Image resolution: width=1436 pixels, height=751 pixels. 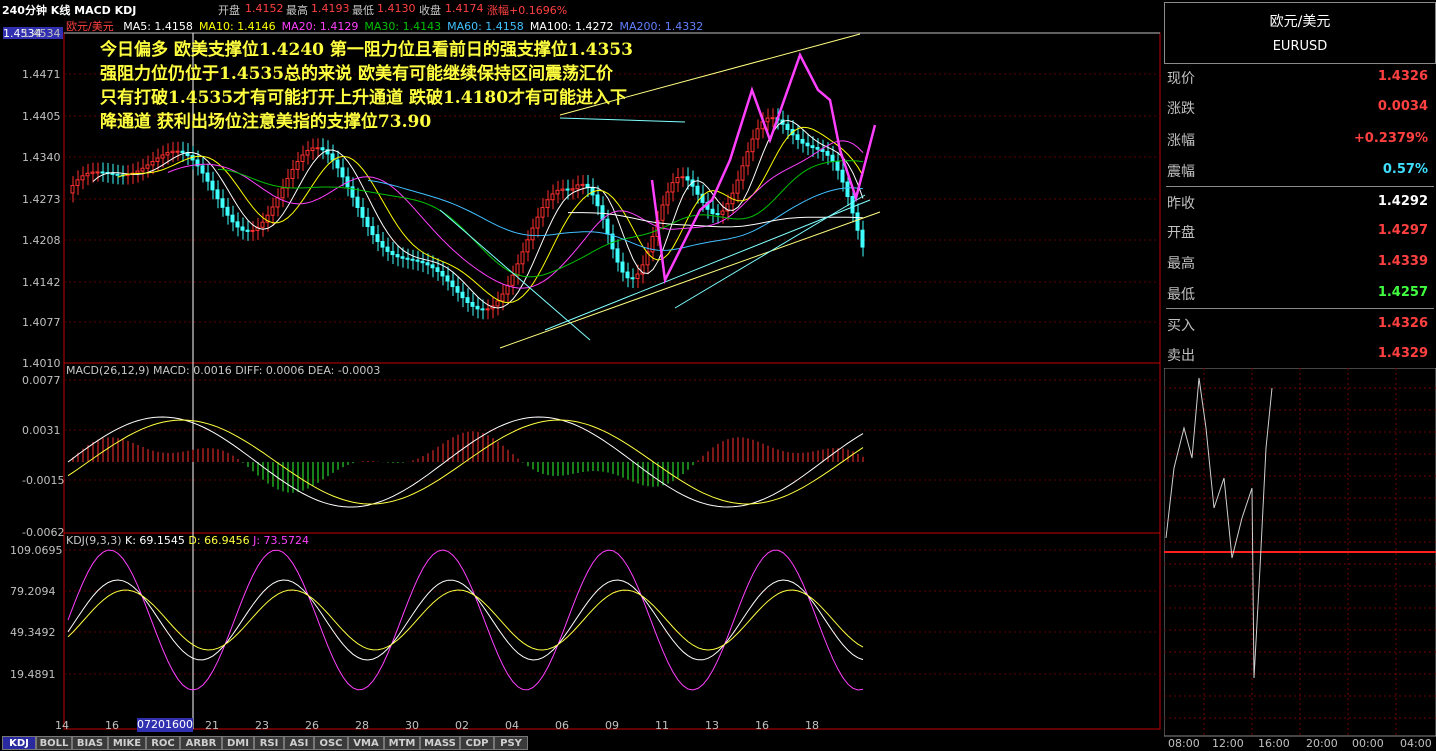 I want to click on quote-label: 涨跌, so click(x=1181, y=109).